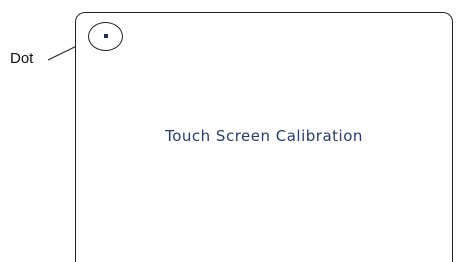 This screenshot has height=262, width=457. What do you see at coordinates (22, 58) in the screenshot?
I see `dot-callout-label: Dot` at bounding box center [22, 58].